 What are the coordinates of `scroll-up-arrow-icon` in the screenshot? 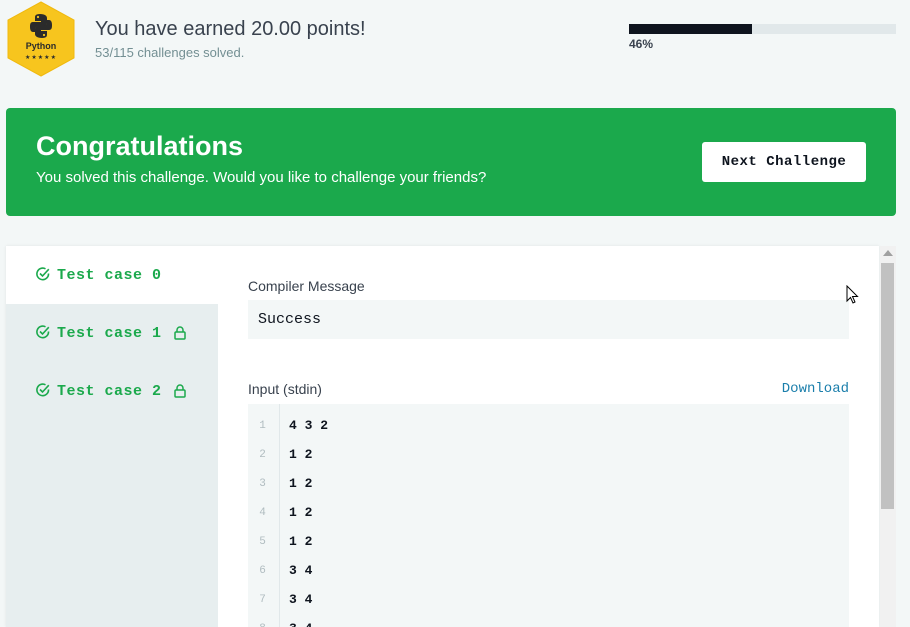 It's located at (888, 253).